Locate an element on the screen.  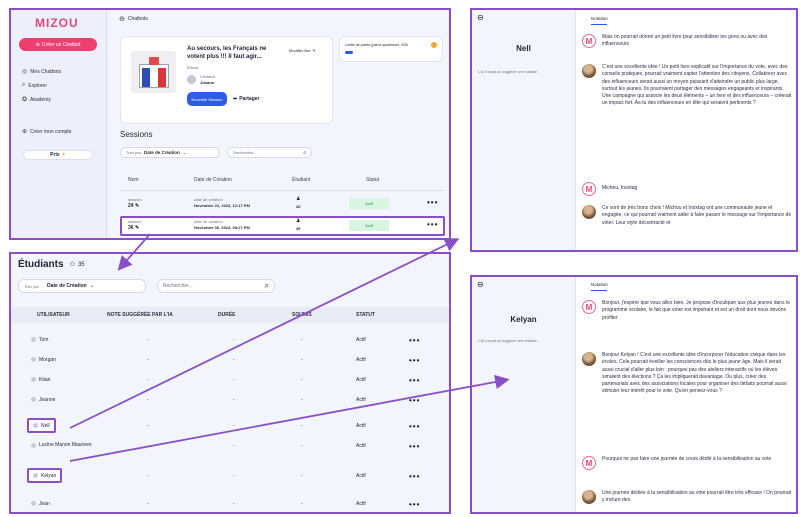
status-text: Actif is located at coordinates (361, 426).